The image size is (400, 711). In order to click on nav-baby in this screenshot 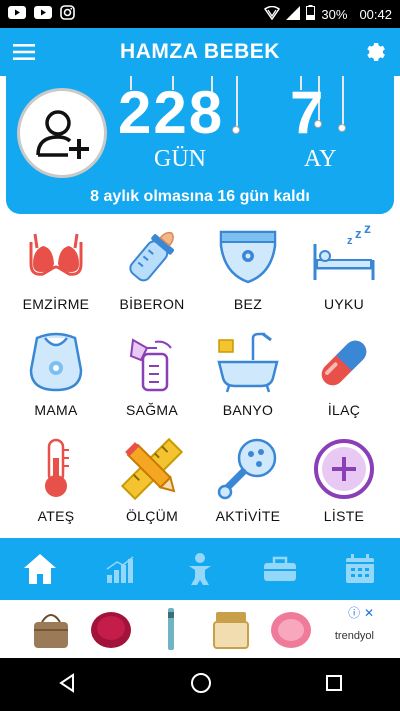, I will do `click(200, 569)`.